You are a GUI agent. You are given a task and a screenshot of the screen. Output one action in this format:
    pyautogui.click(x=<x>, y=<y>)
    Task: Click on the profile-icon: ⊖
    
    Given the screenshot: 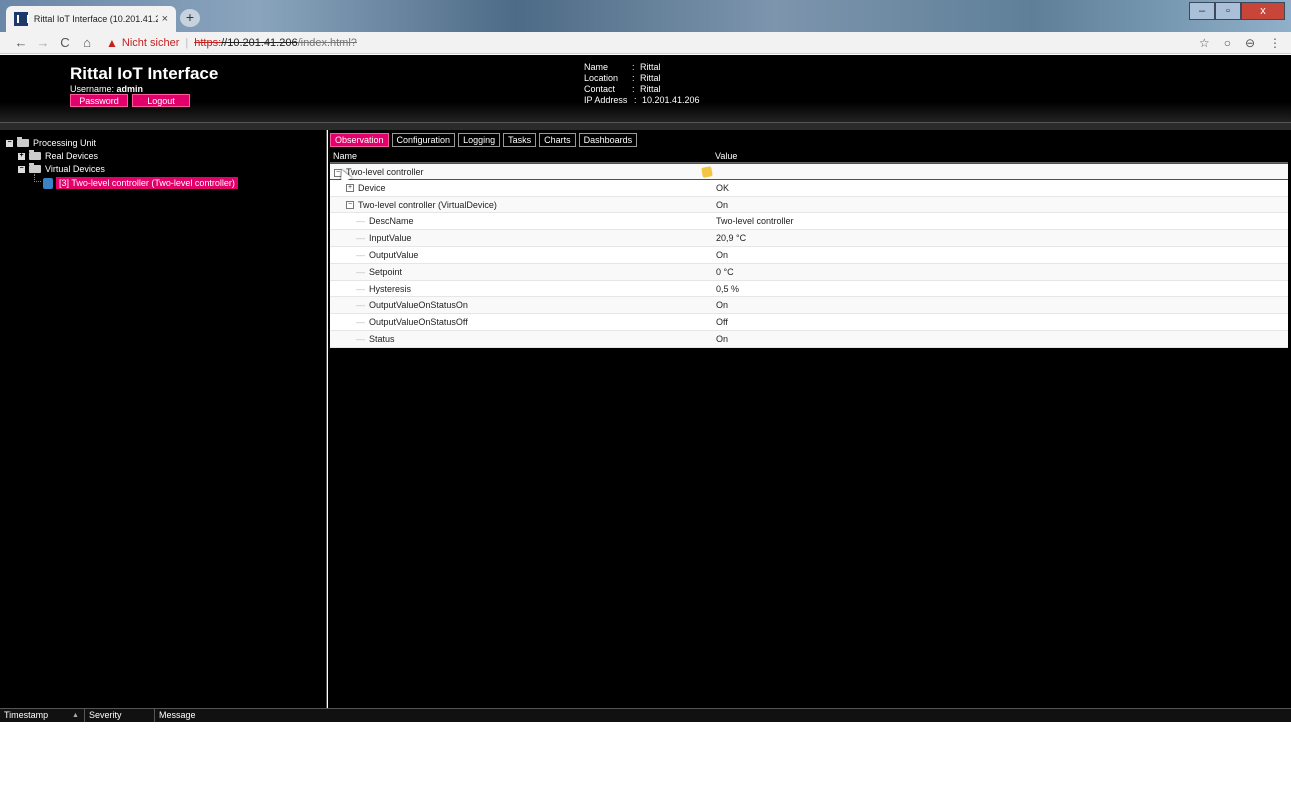 What is the action you would take?
    pyautogui.click(x=1250, y=43)
    